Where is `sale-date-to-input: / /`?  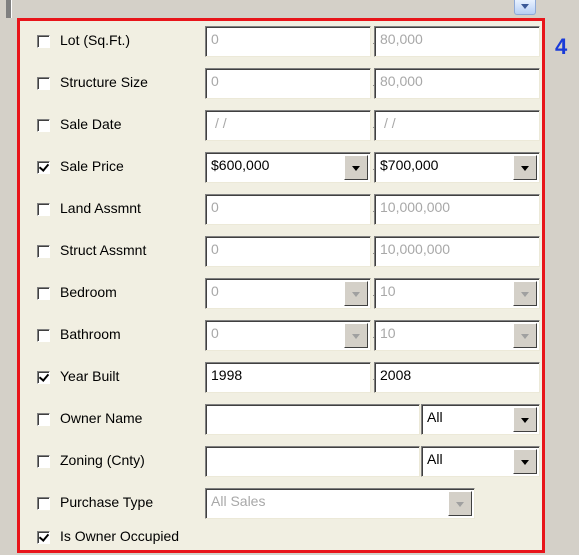 sale-date-to-input: / / is located at coordinates (457, 125).